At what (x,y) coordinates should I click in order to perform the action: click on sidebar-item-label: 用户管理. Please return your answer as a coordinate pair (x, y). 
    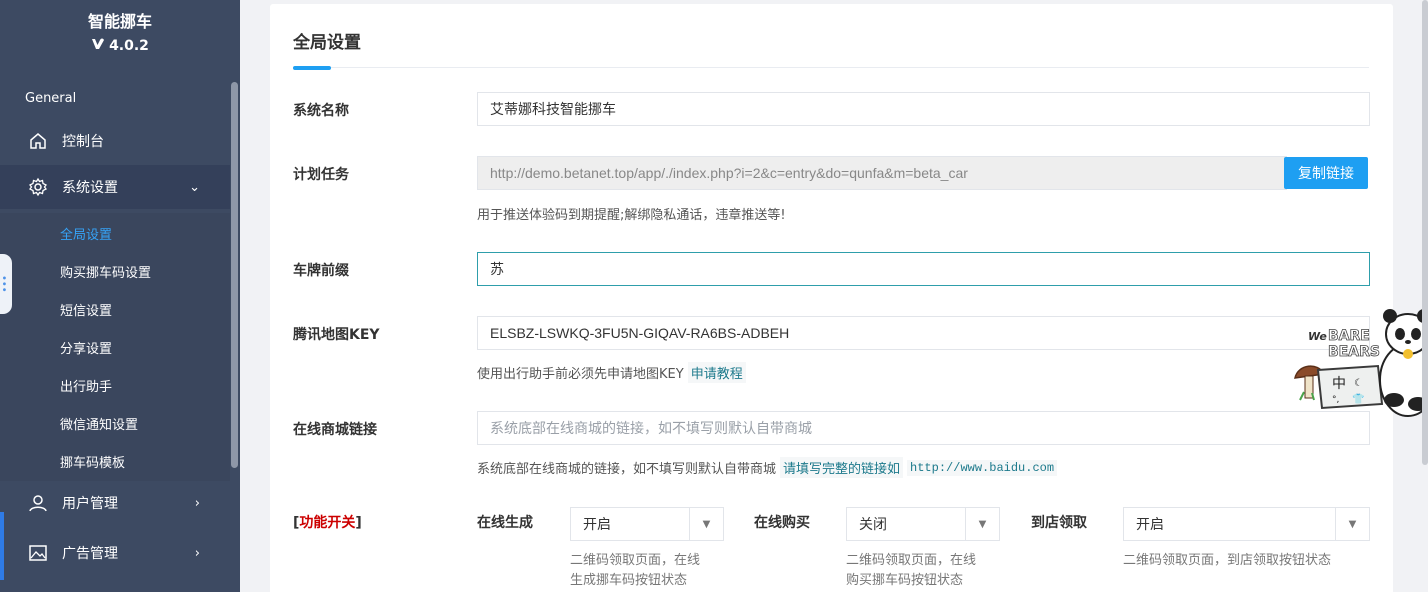
    Looking at the image, I should click on (90, 504).